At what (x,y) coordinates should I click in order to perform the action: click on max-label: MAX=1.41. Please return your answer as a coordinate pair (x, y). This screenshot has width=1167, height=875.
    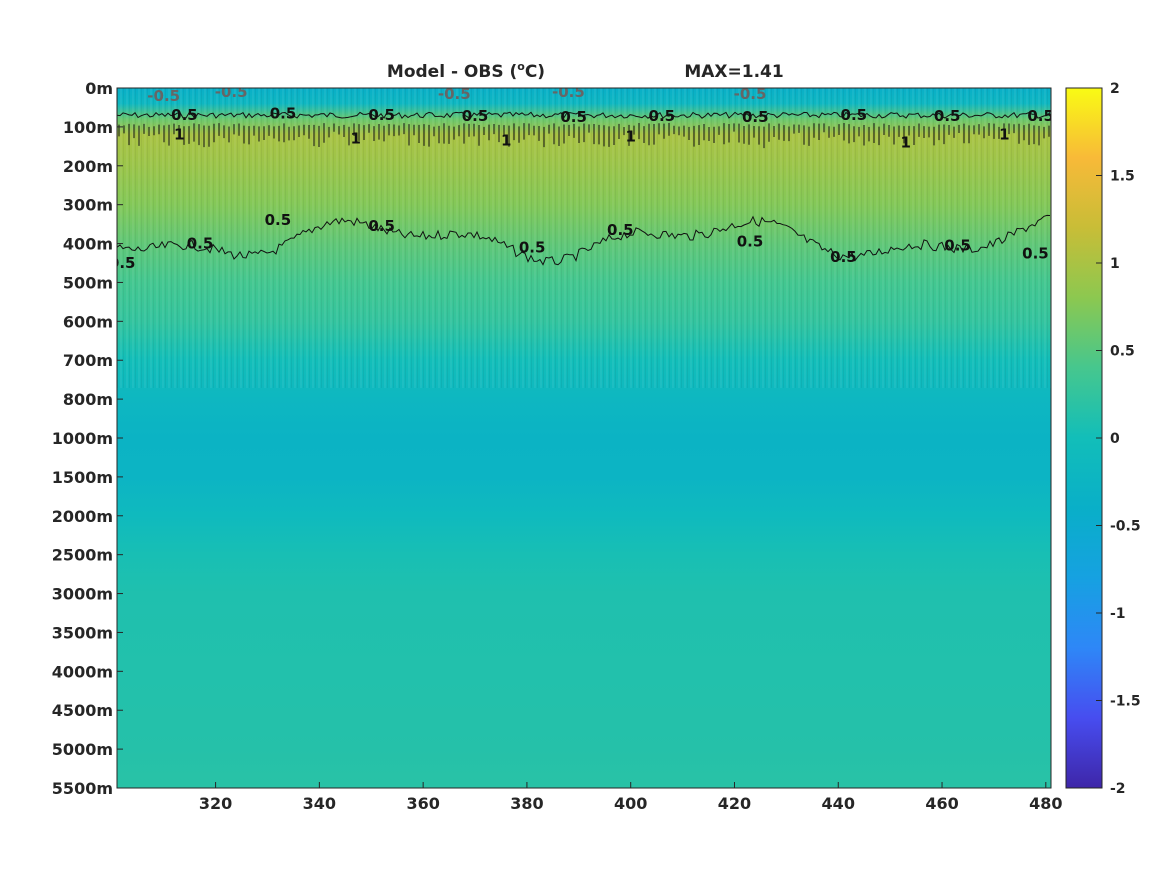
    Looking at the image, I should click on (733, 72).